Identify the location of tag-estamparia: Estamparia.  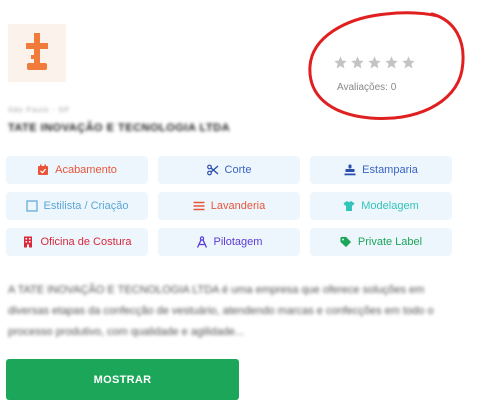
(381, 170).